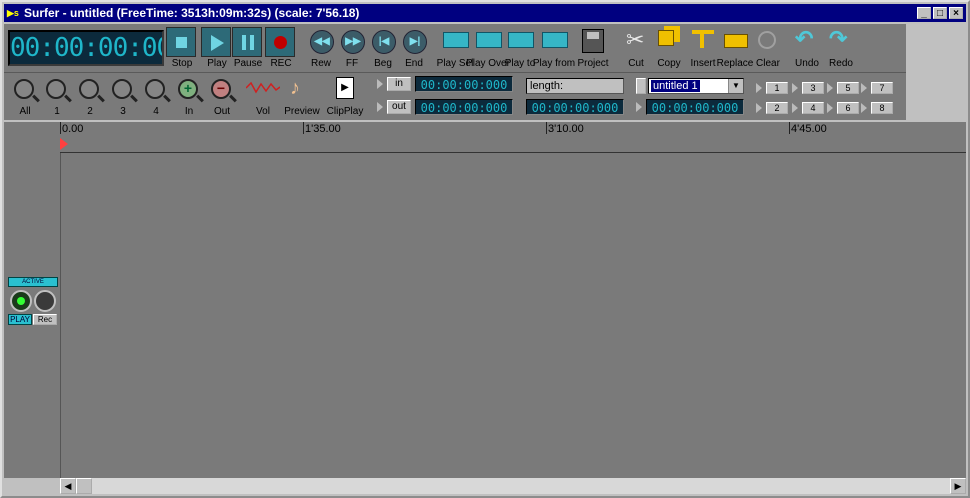 The image size is (970, 498). What do you see at coordinates (280, 42) in the screenshot?
I see `record-icon` at bounding box center [280, 42].